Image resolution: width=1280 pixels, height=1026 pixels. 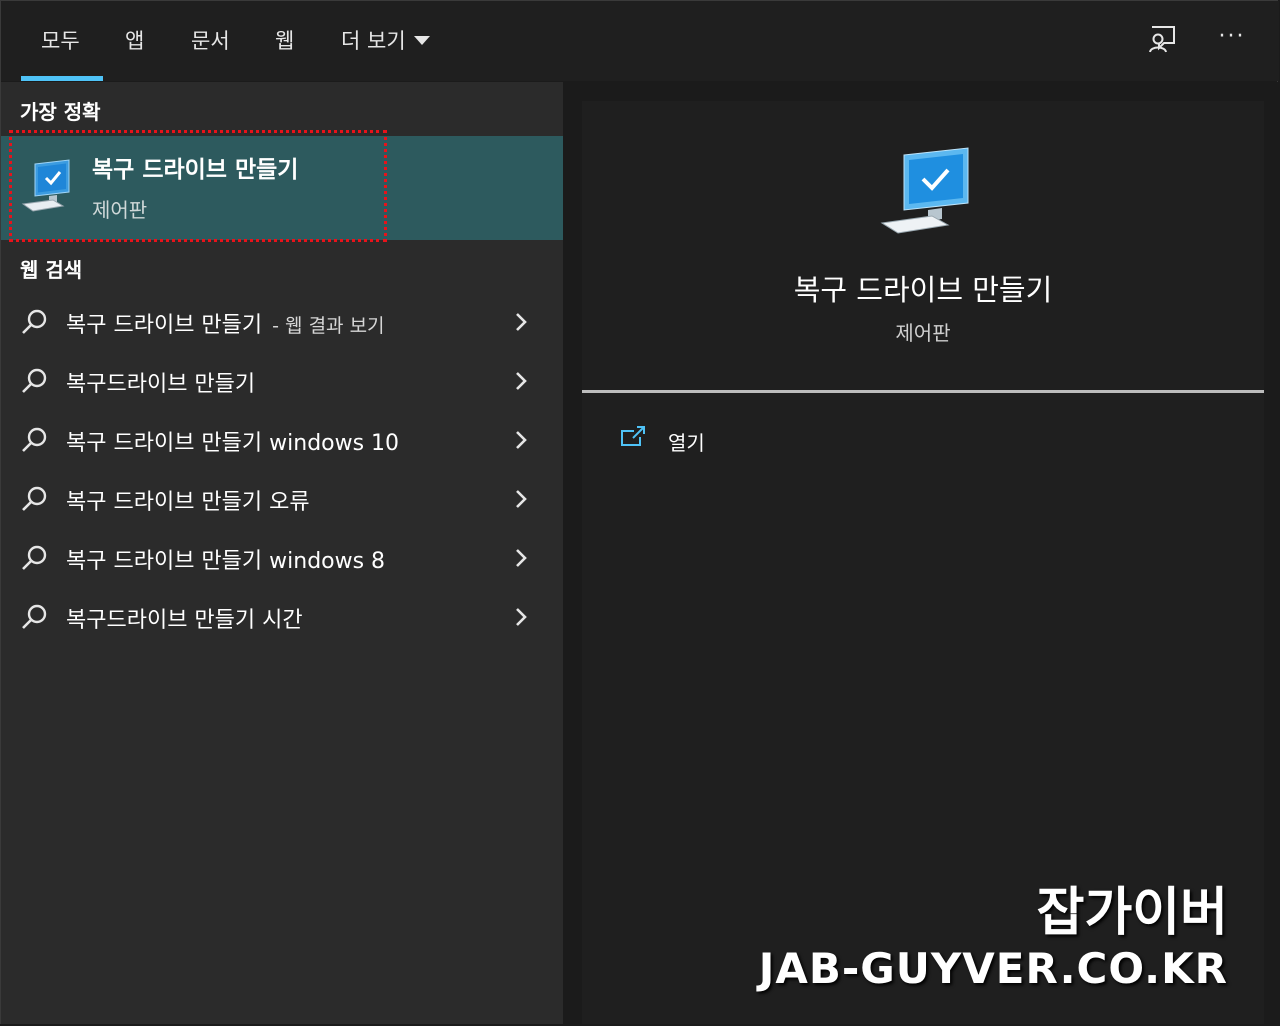 I want to click on tab-apps: 앱, so click(x=134, y=40).